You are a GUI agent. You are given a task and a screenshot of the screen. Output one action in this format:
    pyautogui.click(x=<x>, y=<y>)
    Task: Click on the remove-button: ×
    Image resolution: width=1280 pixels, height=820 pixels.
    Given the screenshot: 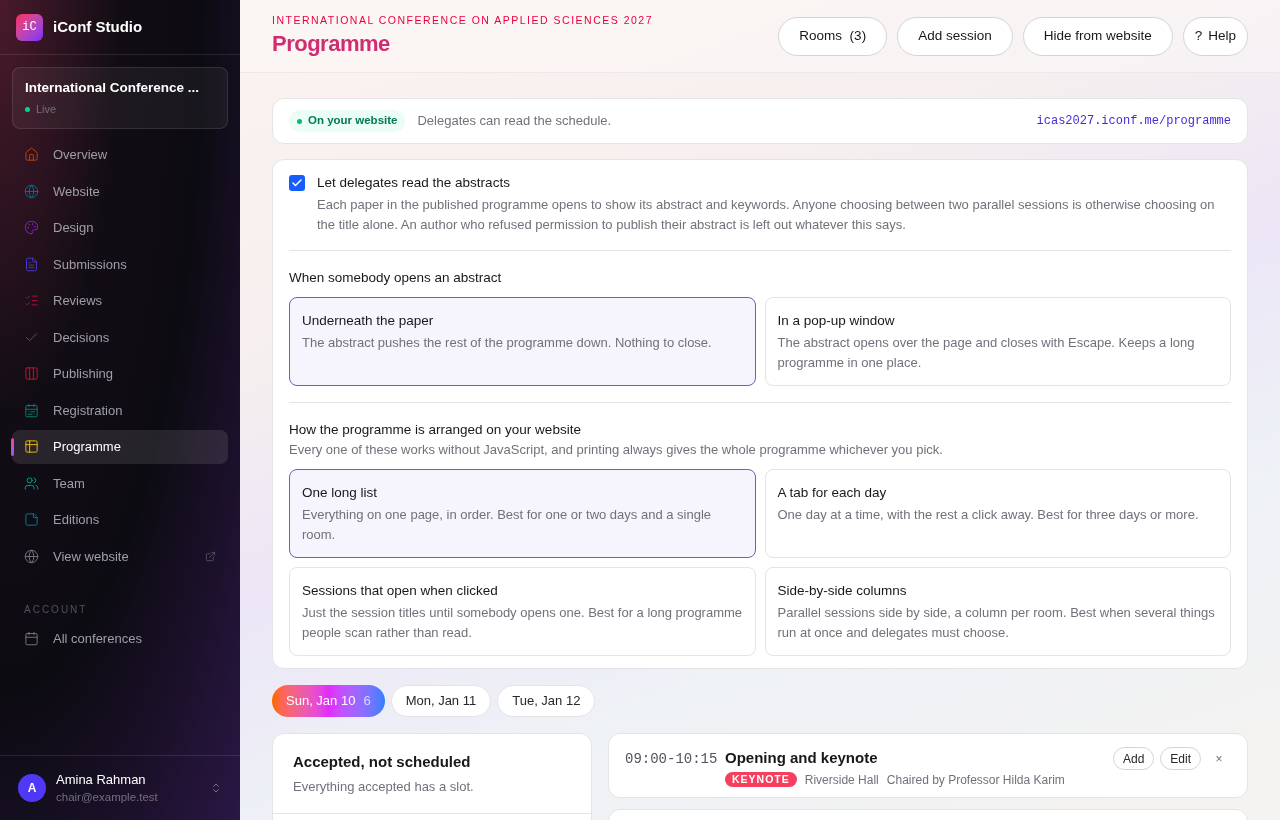 What is the action you would take?
    pyautogui.click(x=1219, y=758)
    